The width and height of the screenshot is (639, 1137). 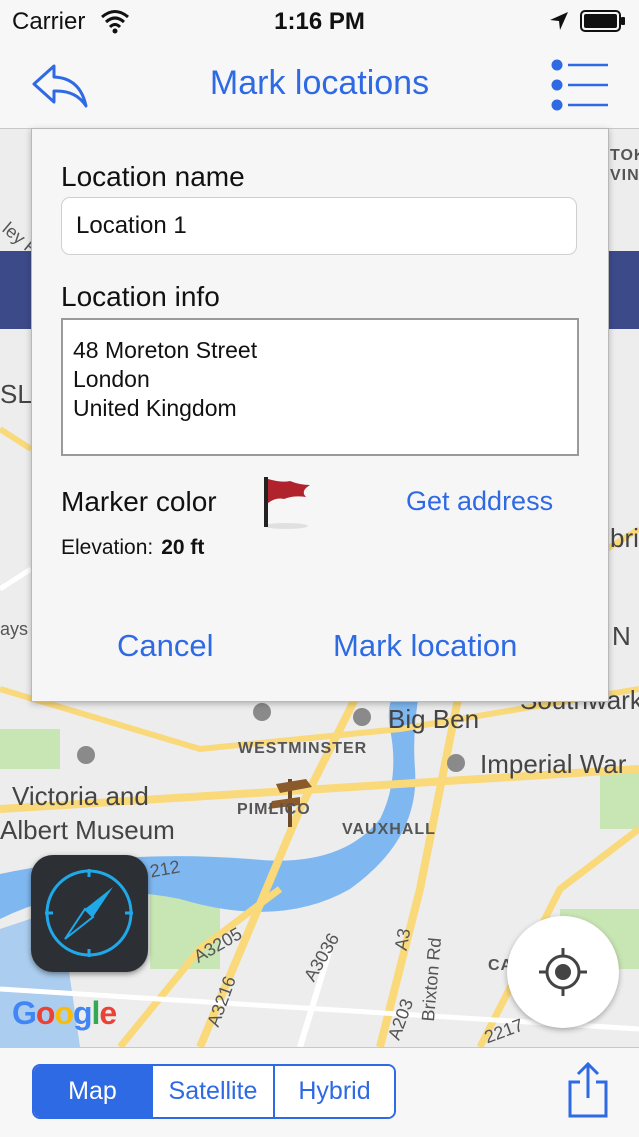 I want to click on compass-button, so click(x=89, y=913).